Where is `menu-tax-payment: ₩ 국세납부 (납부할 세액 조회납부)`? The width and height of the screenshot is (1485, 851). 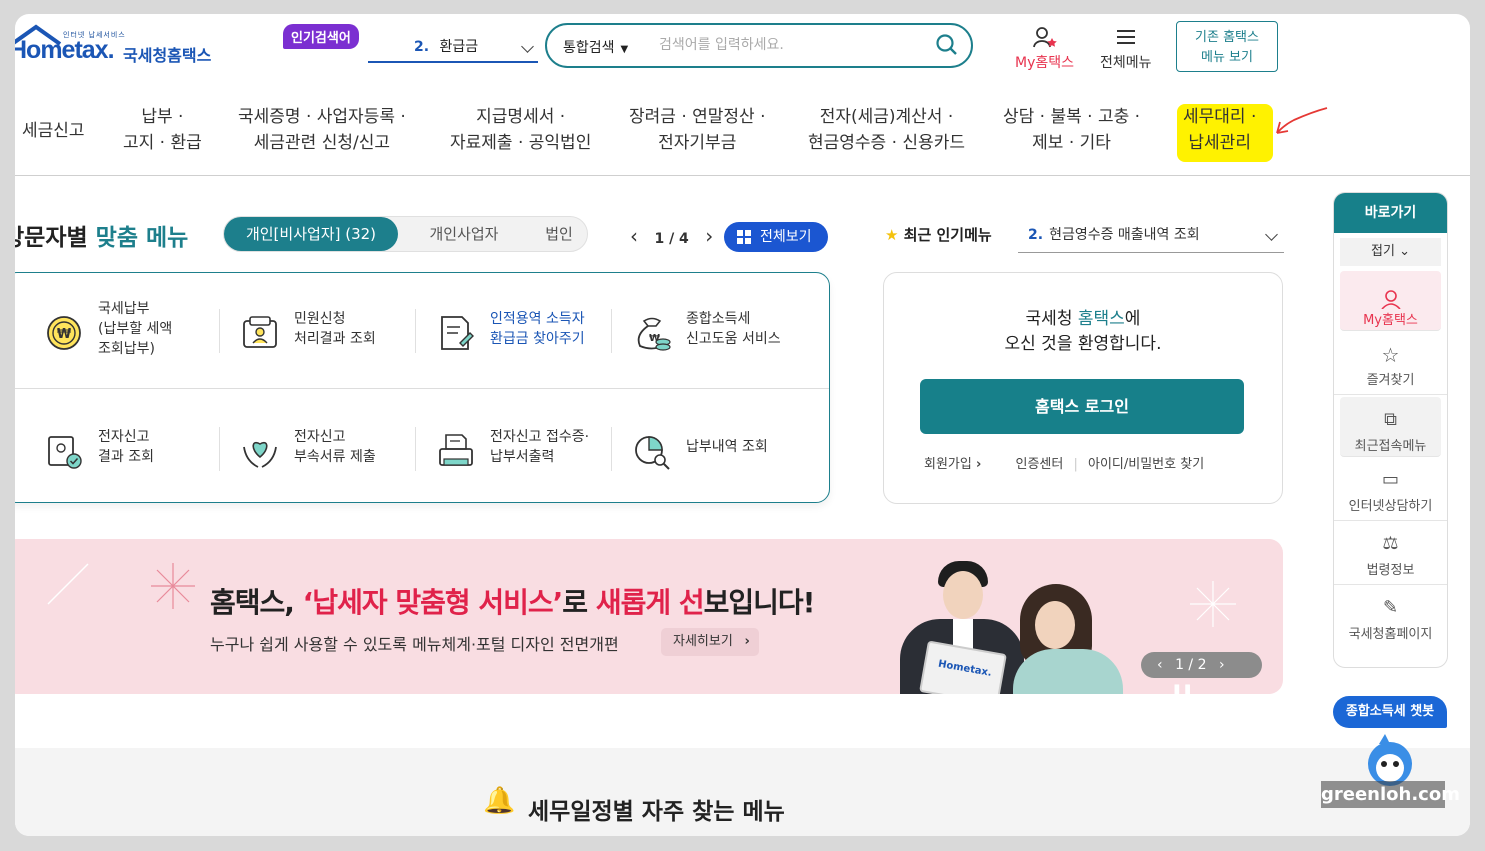
menu-tax-payment: ₩ 국세납부 (납부할 세액 조회납부) is located at coordinates (122, 331).